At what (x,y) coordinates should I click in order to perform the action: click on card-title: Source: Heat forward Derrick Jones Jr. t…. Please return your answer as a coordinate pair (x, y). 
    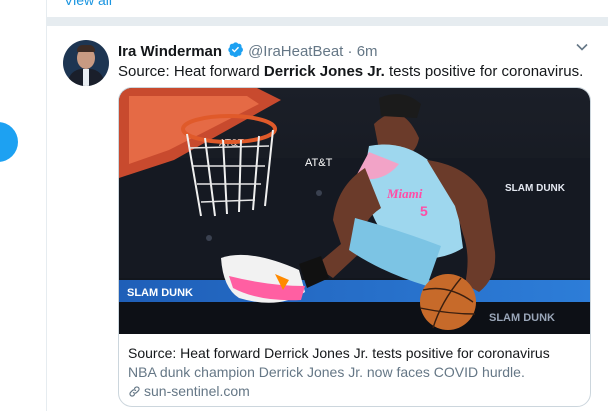
    Looking at the image, I should click on (339, 353).